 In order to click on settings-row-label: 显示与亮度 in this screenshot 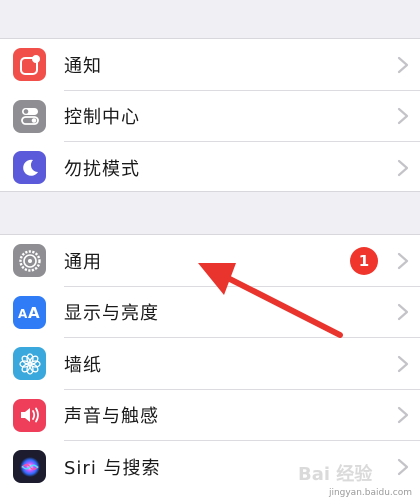, I will do `click(111, 314)`.